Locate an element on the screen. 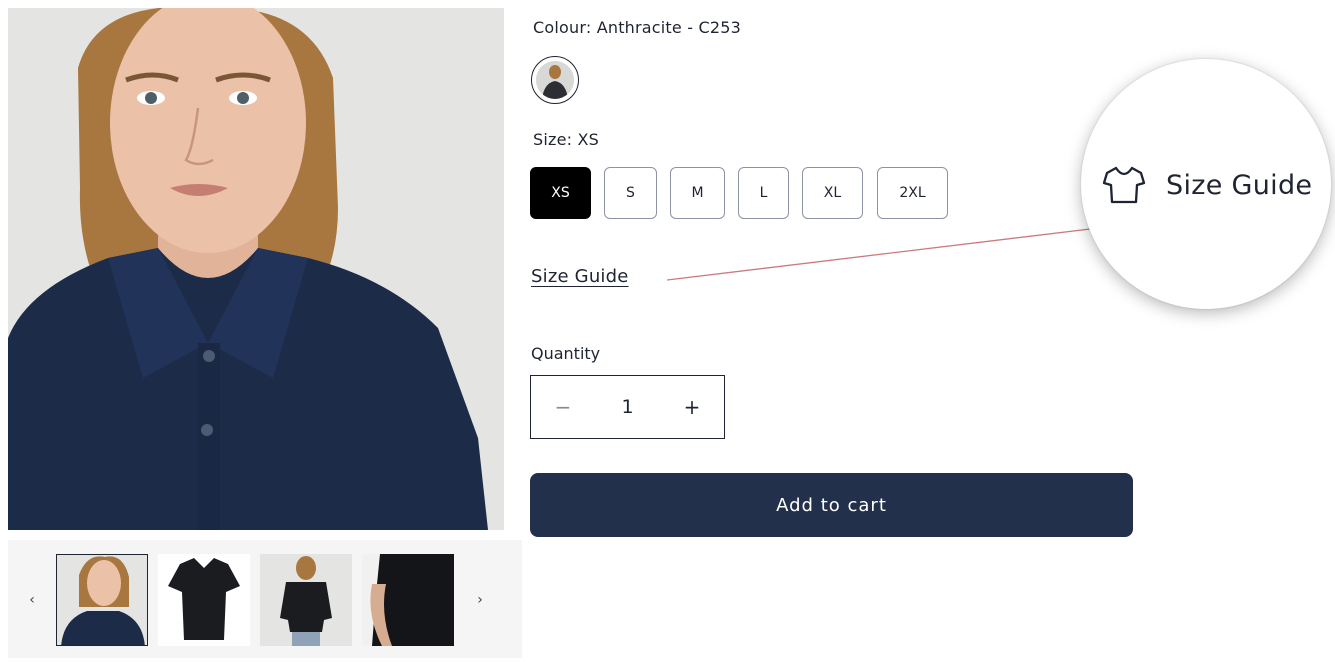  quantity-label: Quantity is located at coordinates (566, 353).